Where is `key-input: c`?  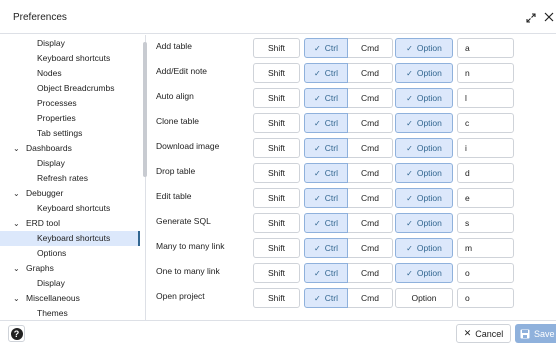 key-input: c is located at coordinates (485, 123).